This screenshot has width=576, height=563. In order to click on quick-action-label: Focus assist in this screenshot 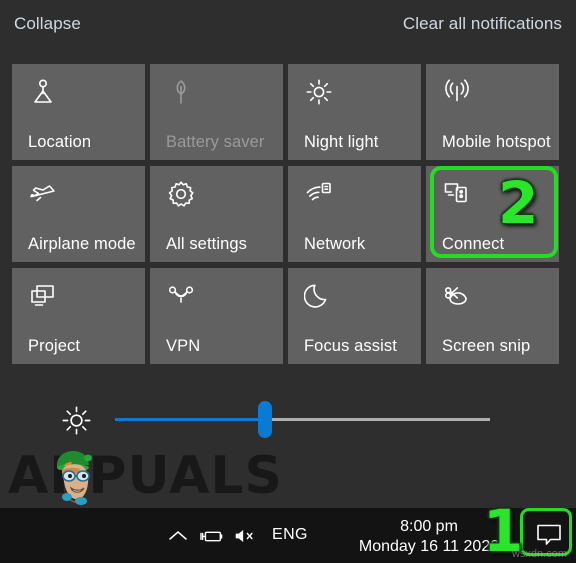, I will do `click(350, 346)`.